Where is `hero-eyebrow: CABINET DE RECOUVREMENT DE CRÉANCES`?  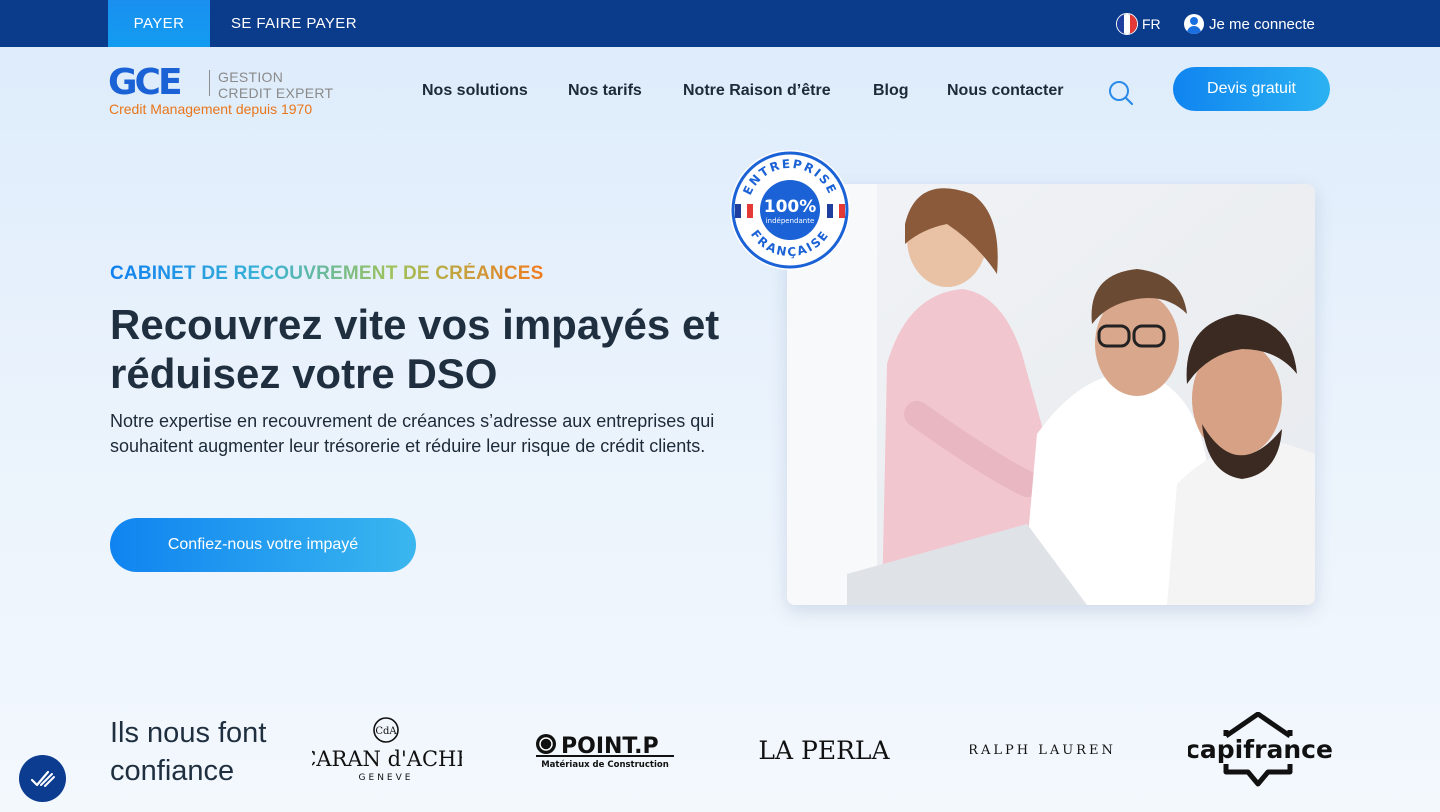
hero-eyebrow: CABINET DE RECOUVREMENT DE CRÉANCES is located at coordinates (327, 273).